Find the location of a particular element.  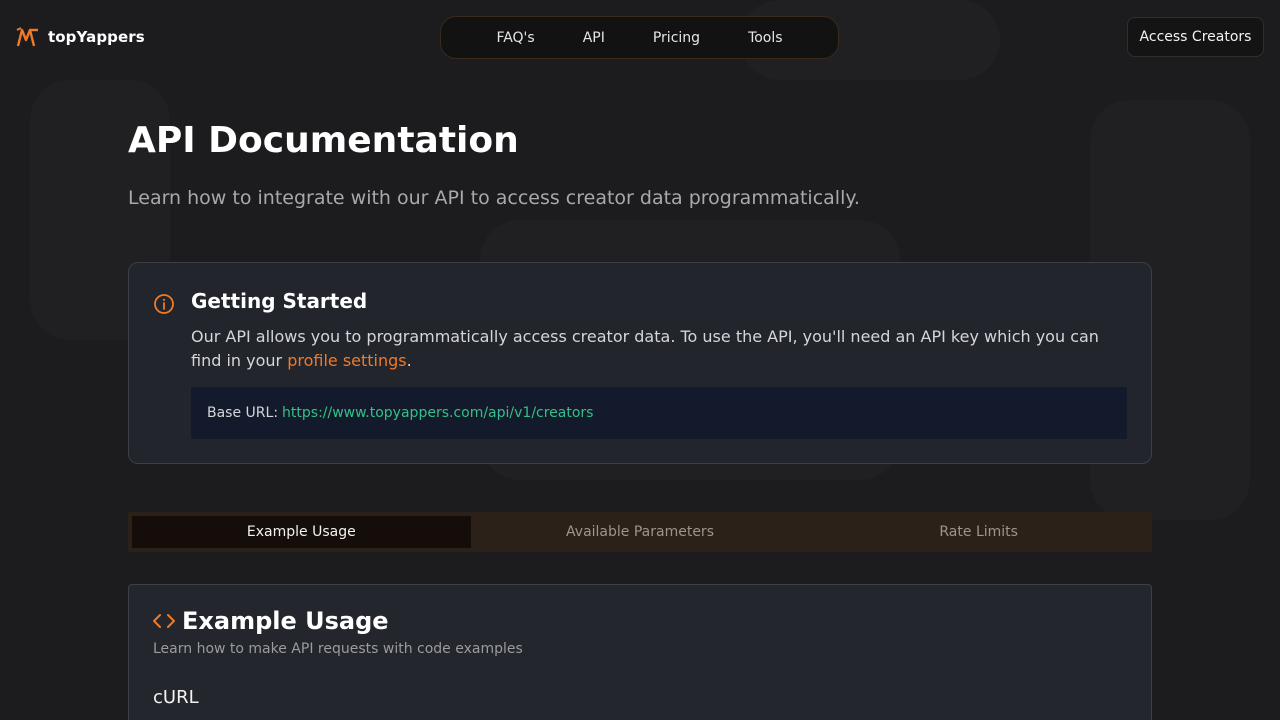

tab-available-parameters: Available Parameters is located at coordinates (640, 532).